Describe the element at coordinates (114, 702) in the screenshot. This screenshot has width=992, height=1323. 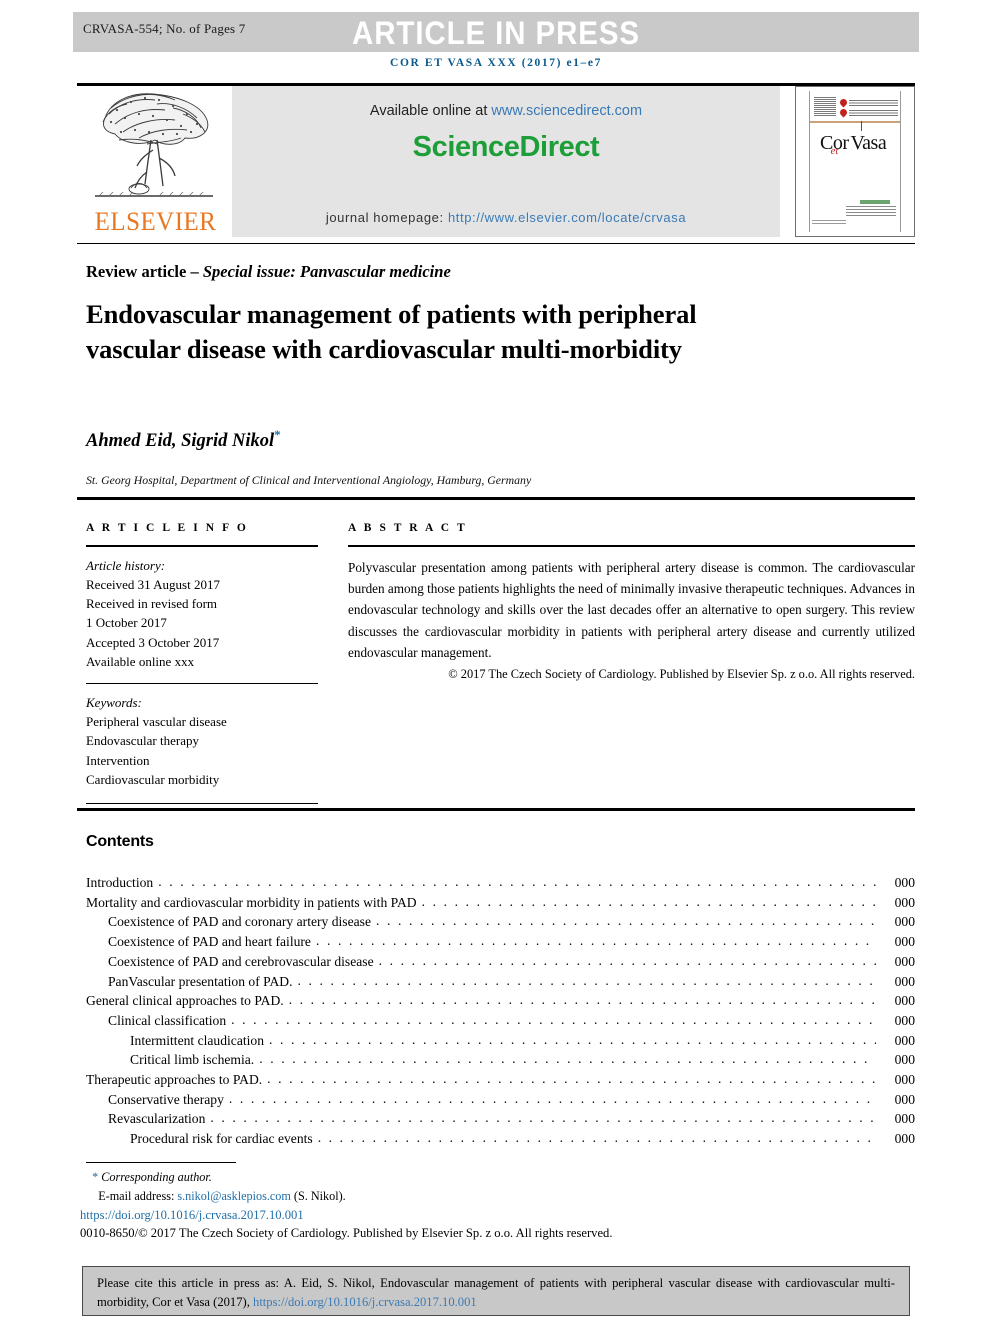
I see `keywords-label: Keywords:` at that location.